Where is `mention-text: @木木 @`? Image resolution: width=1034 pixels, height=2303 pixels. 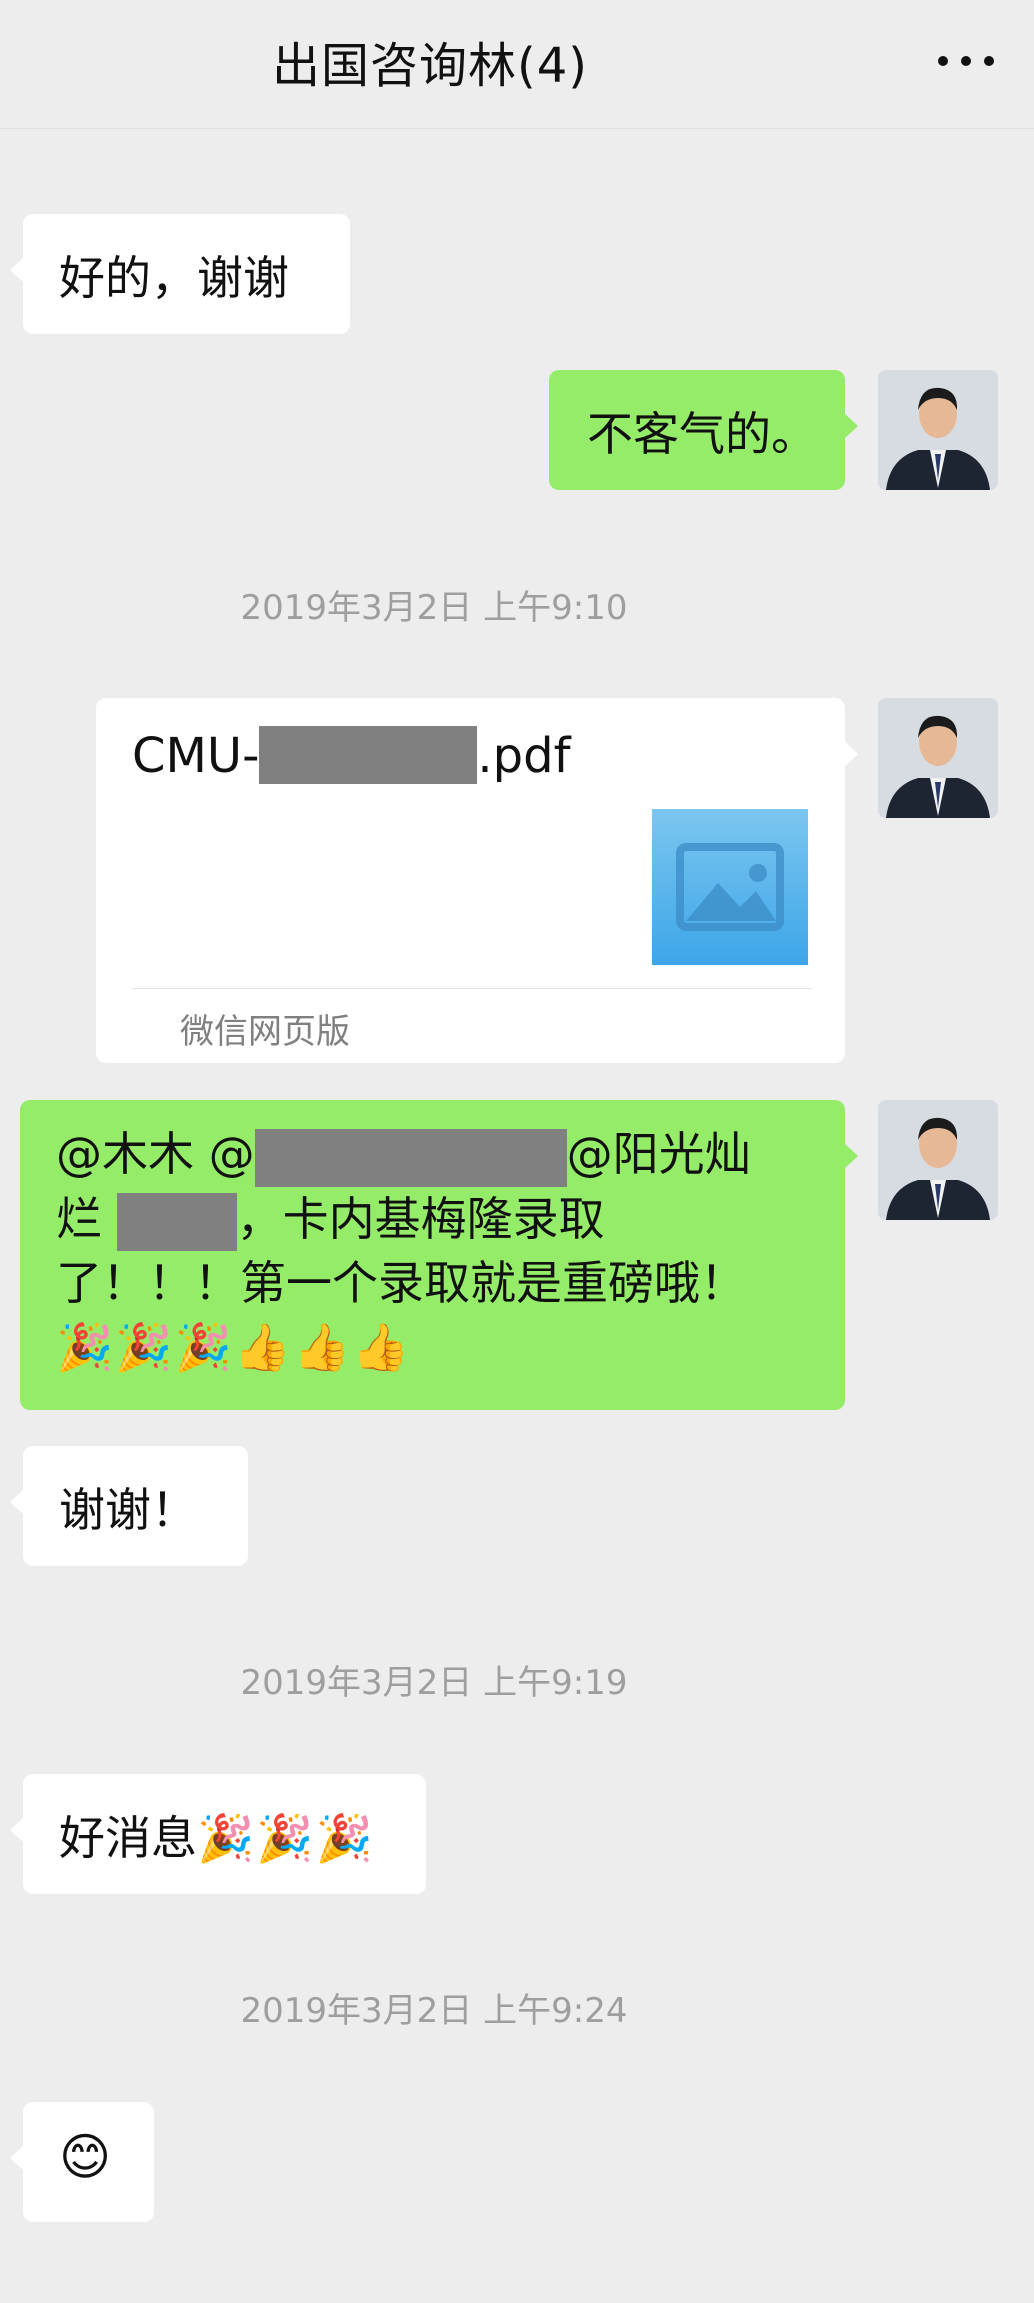 mention-text: @木木 @ is located at coordinates (155, 1154).